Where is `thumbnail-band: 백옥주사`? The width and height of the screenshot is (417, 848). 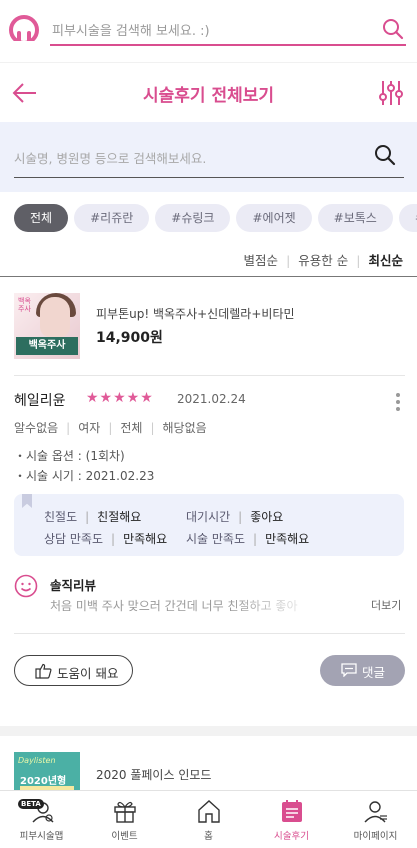
thumbnail-band: 백옥주사 is located at coordinates (47, 346).